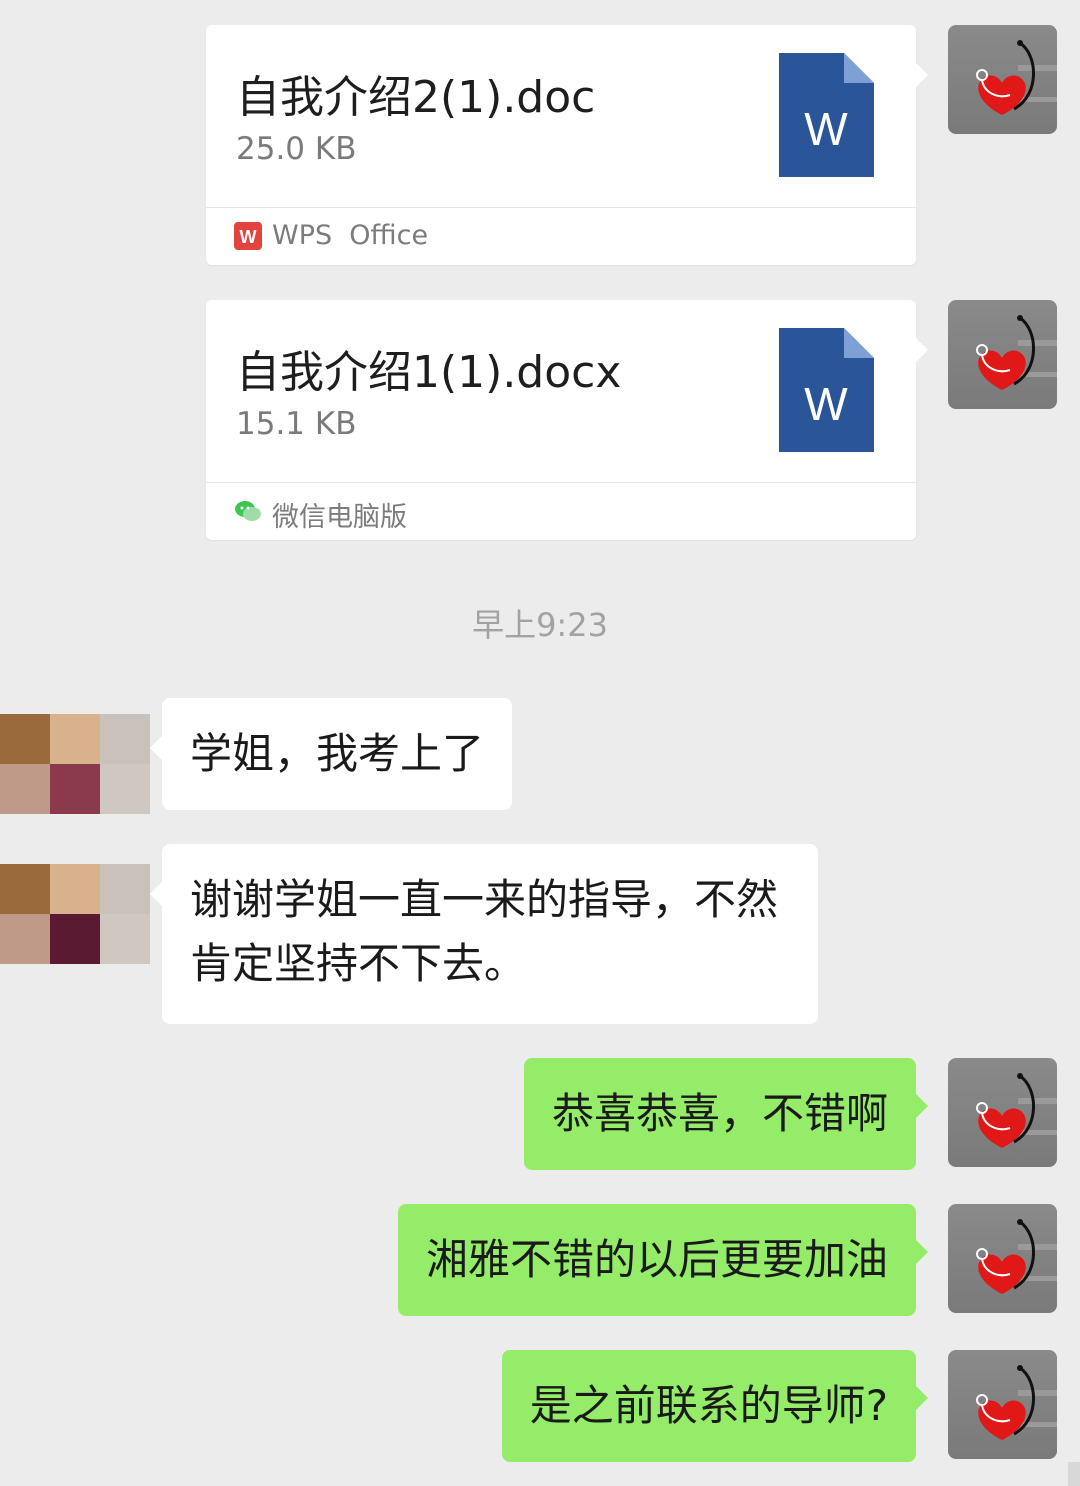  What do you see at coordinates (1074, 1474) in the screenshot?
I see `scrollbar` at bounding box center [1074, 1474].